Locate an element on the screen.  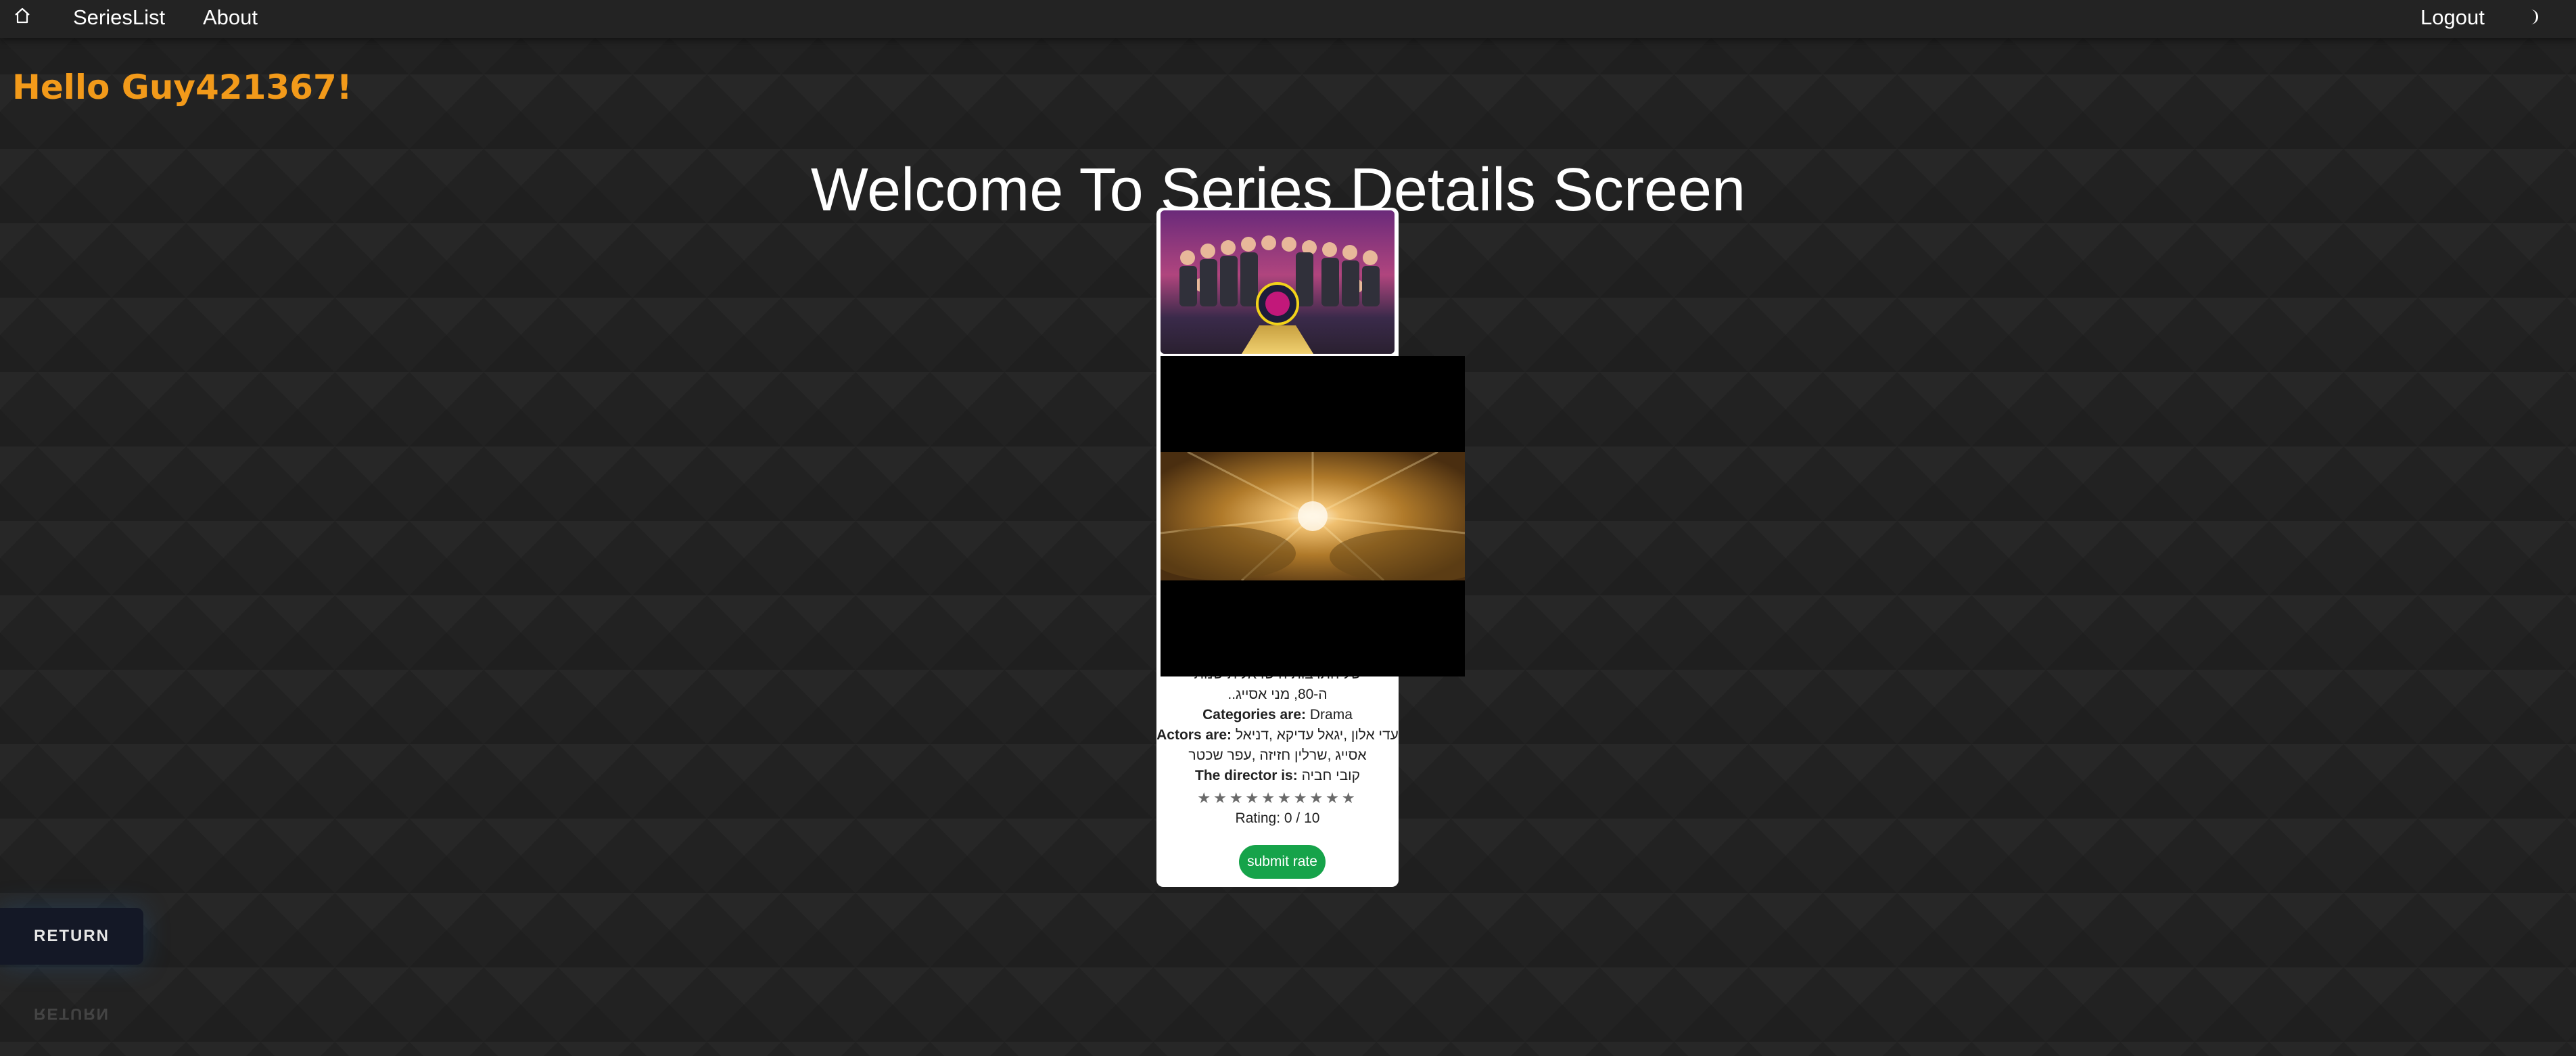
series-actors: Actors are: עדי אלון ,יגאל עדיקא ,דניאל is located at coordinates (1277, 735).